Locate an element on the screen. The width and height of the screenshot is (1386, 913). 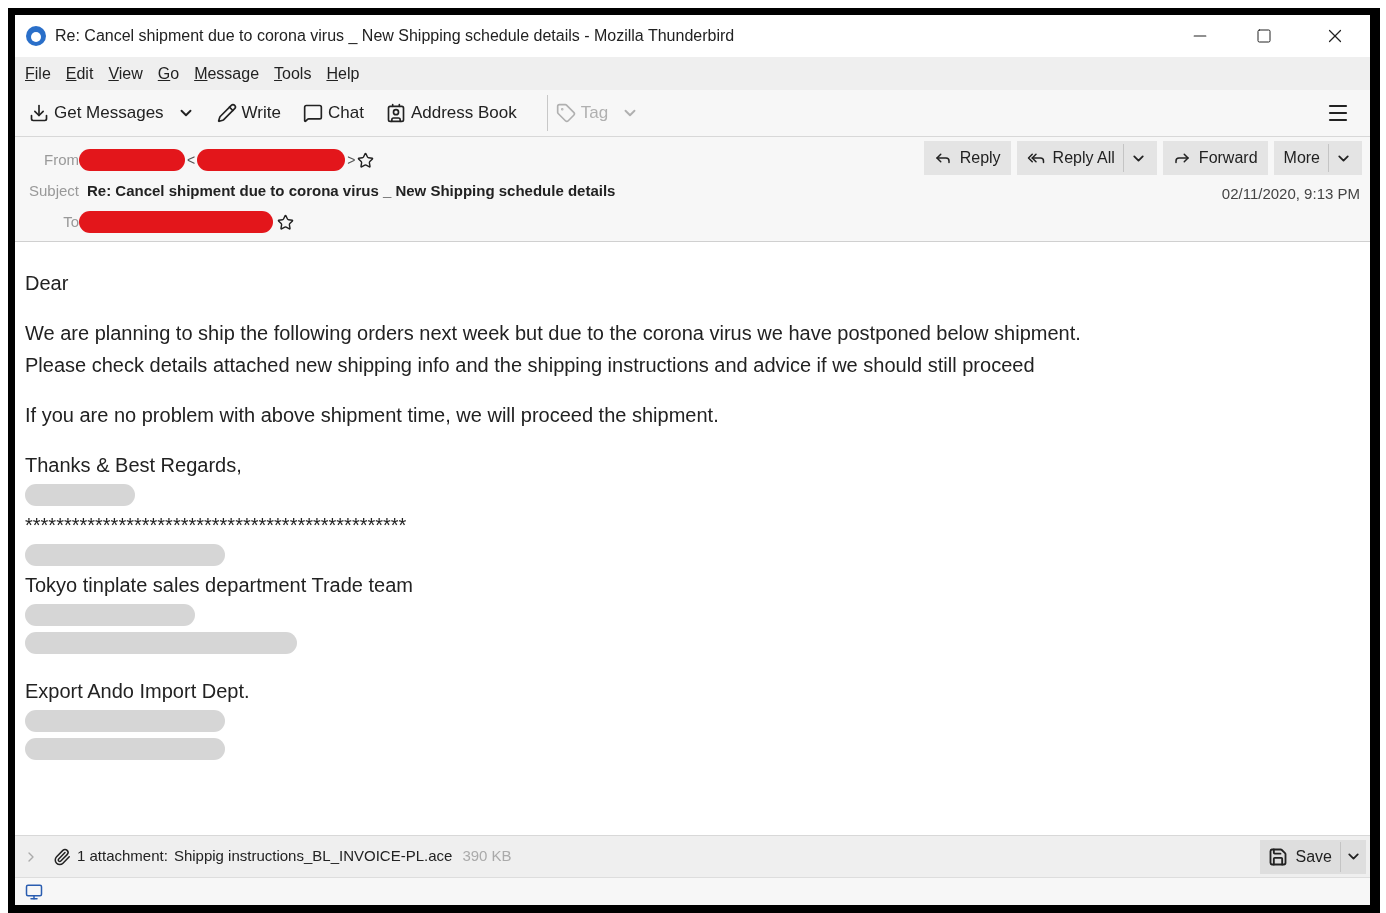
menu-item: Message is located at coordinates (227, 73).